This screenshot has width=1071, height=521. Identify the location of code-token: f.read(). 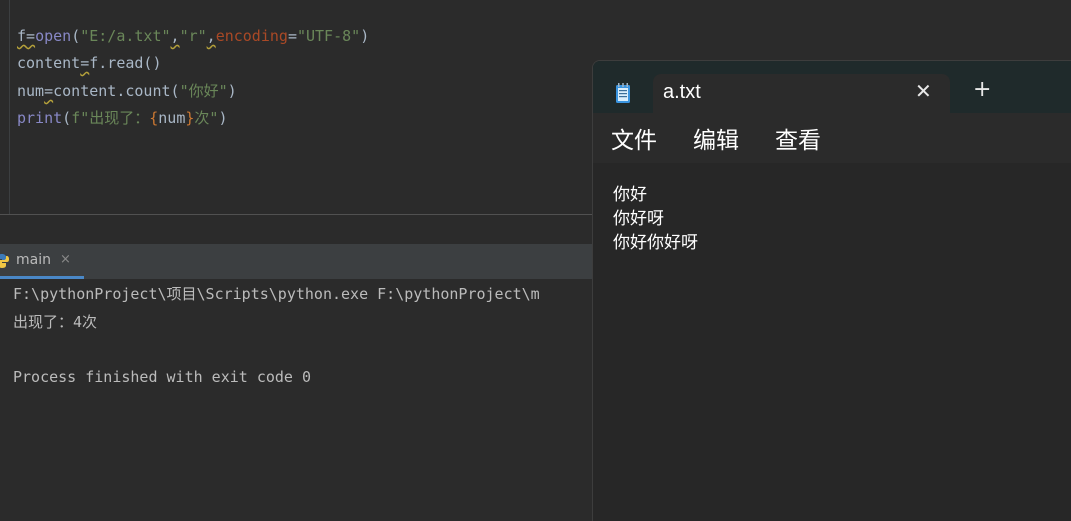
(125, 63).